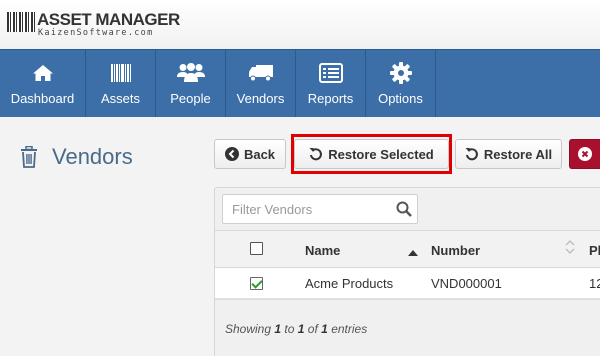 This screenshot has width=600, height=356. I want to click on trash-icon, so click(29, 156).